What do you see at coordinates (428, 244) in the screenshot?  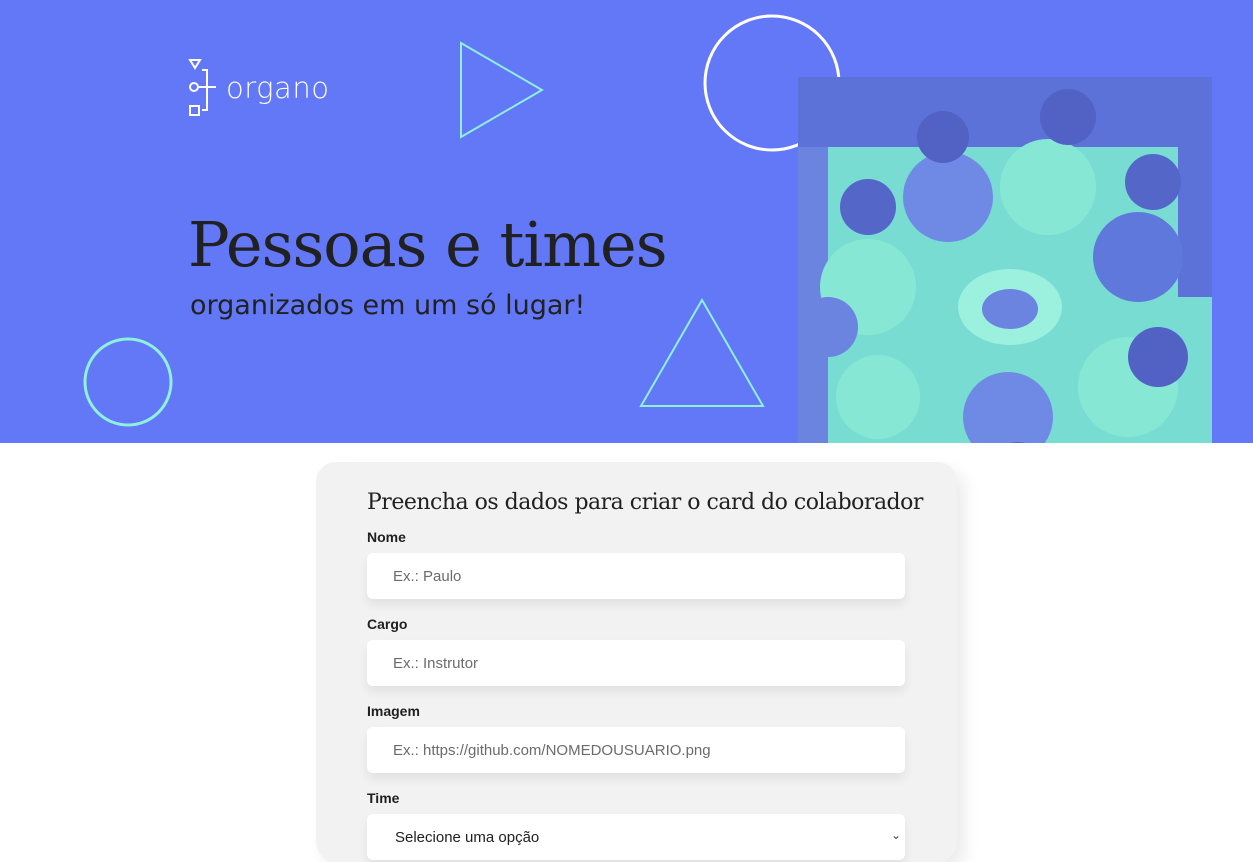 I see `hero-title: Pessoas e times` at bounding box center [428, 244].